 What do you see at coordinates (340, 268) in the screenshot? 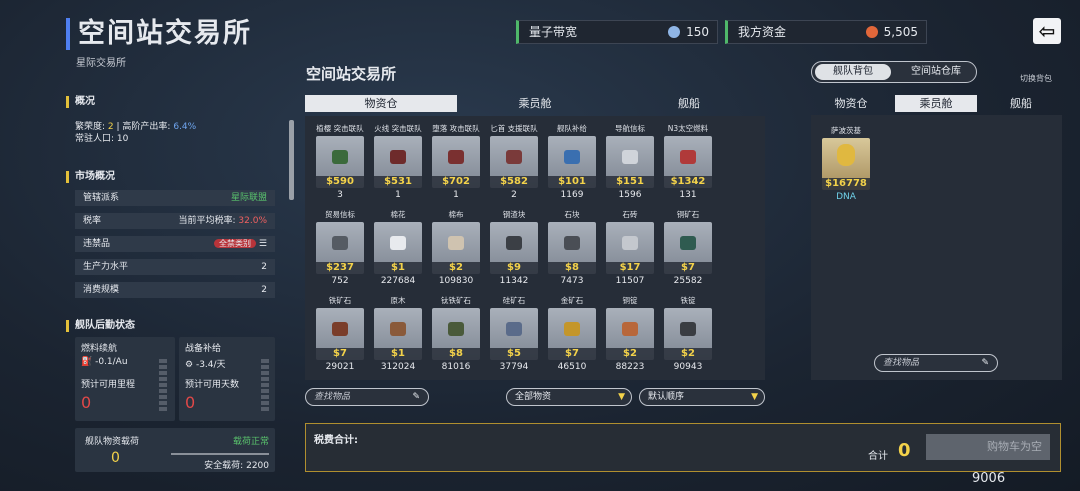
I see `goods-price: $237` at bounding box center [340, 268].